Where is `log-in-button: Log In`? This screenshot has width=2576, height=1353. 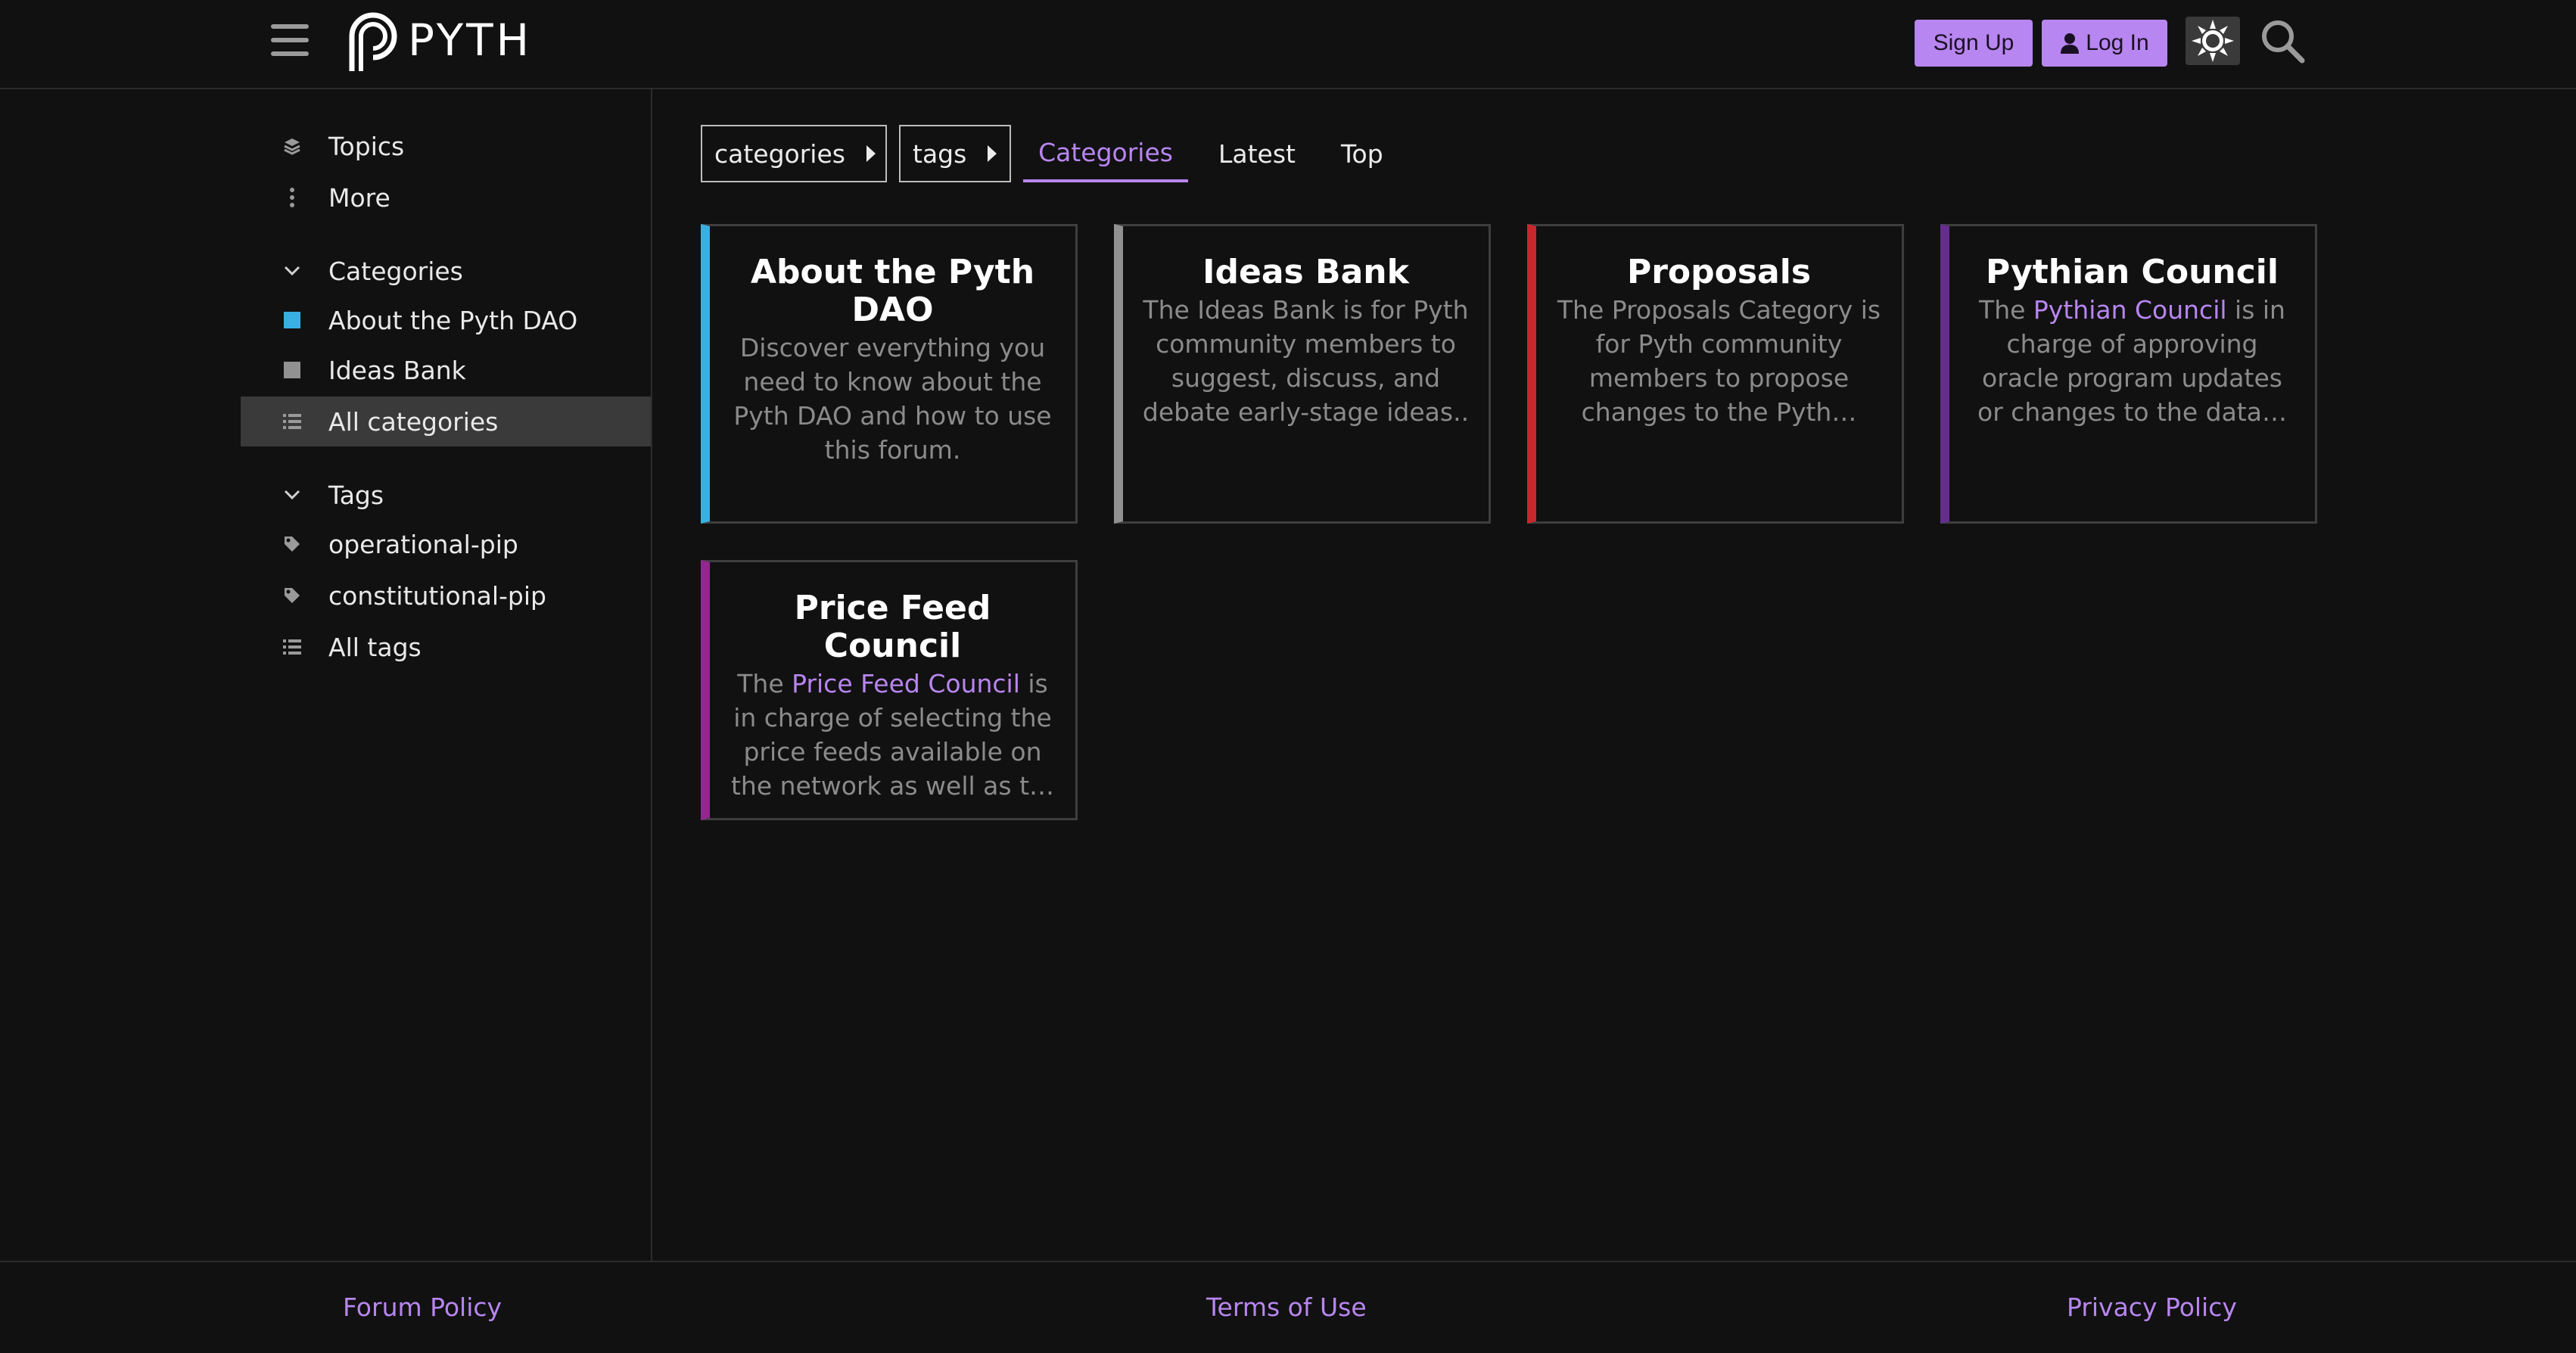 log-in-button: Log In is located at coordinates (2104, 43).